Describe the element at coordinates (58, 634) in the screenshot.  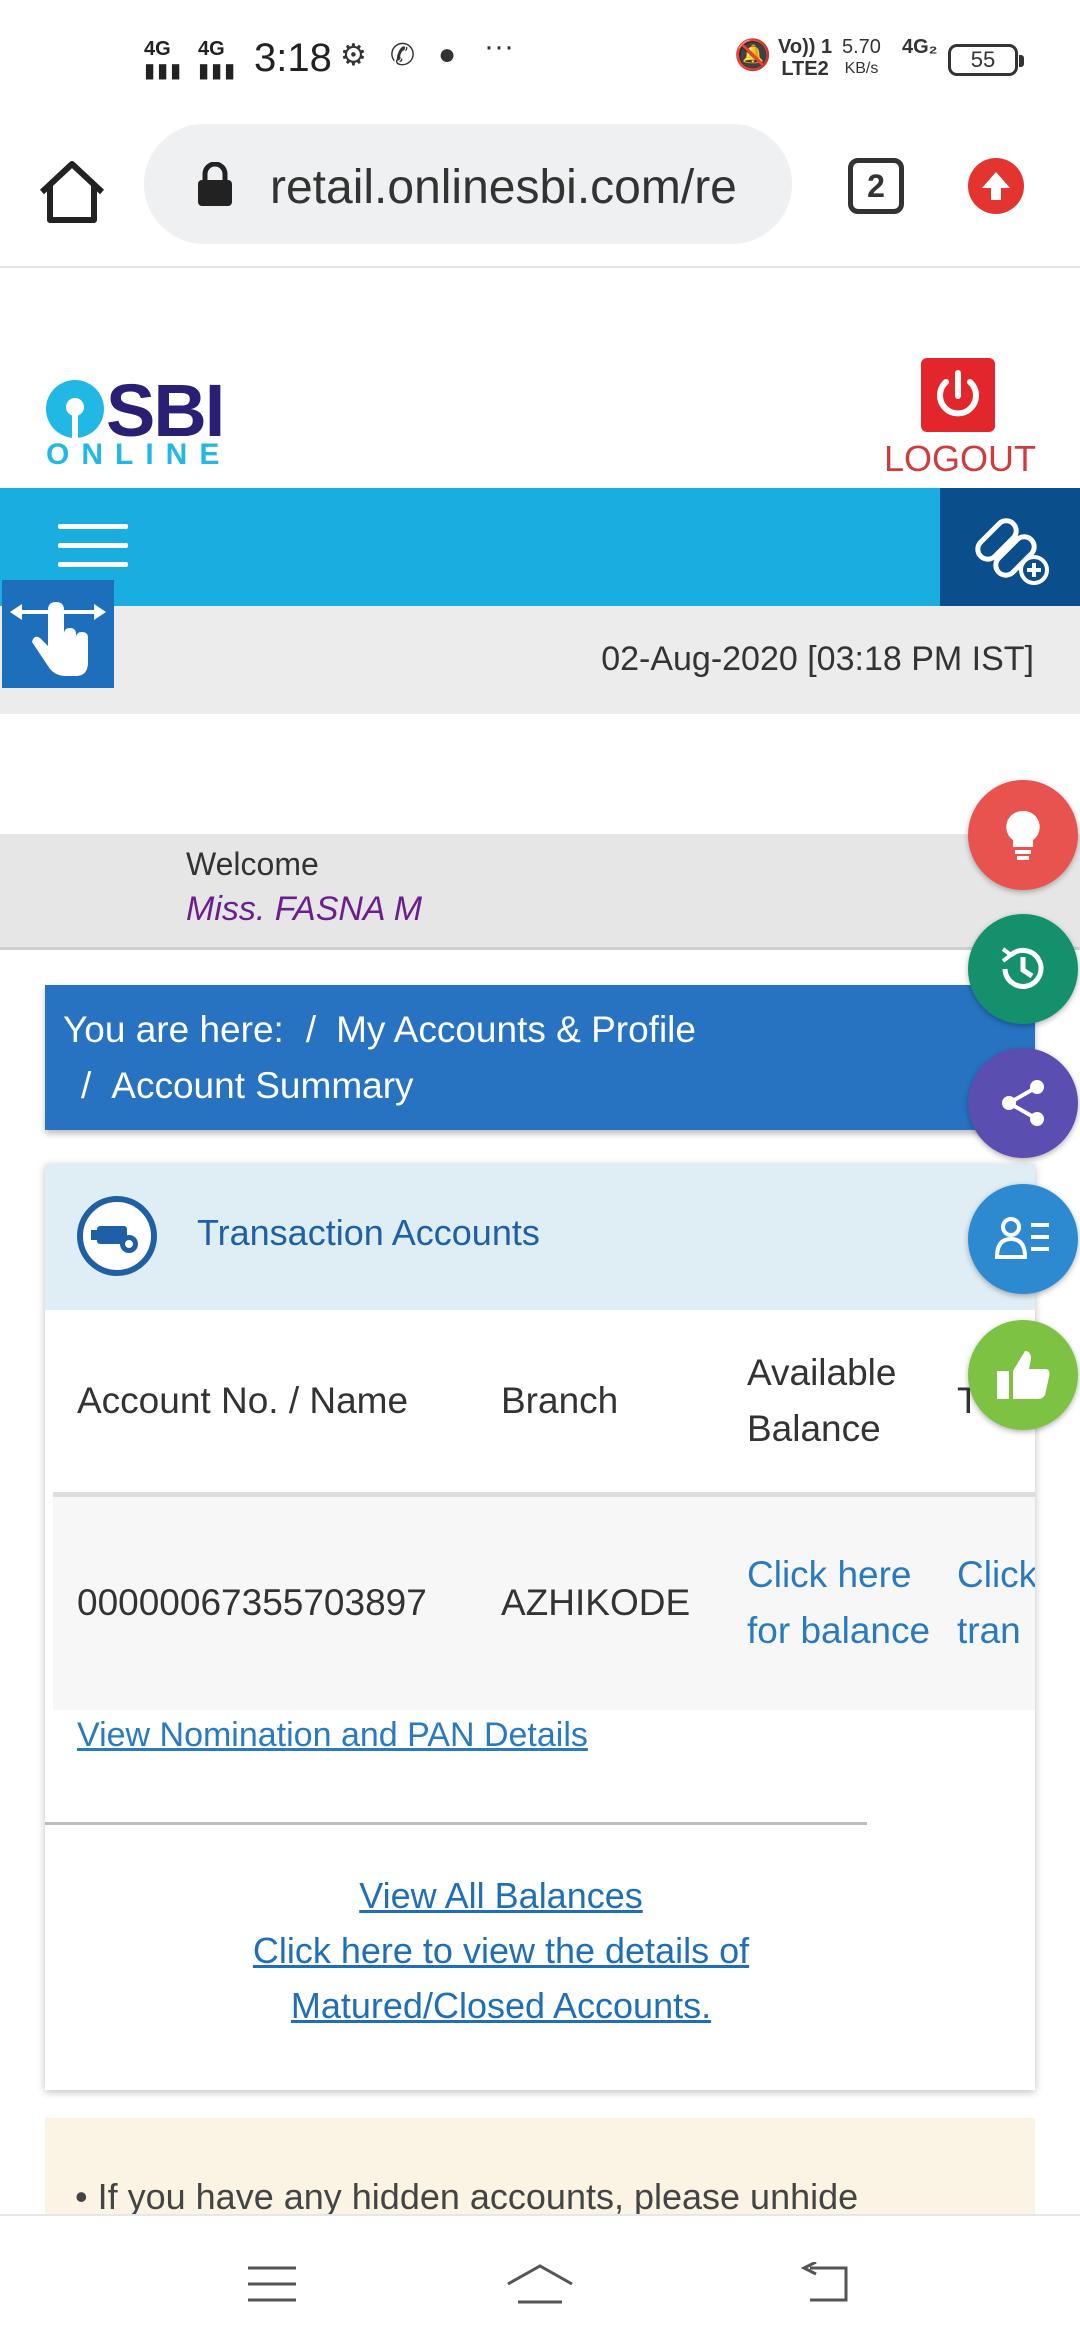
I see `gesture-icon` at that location.